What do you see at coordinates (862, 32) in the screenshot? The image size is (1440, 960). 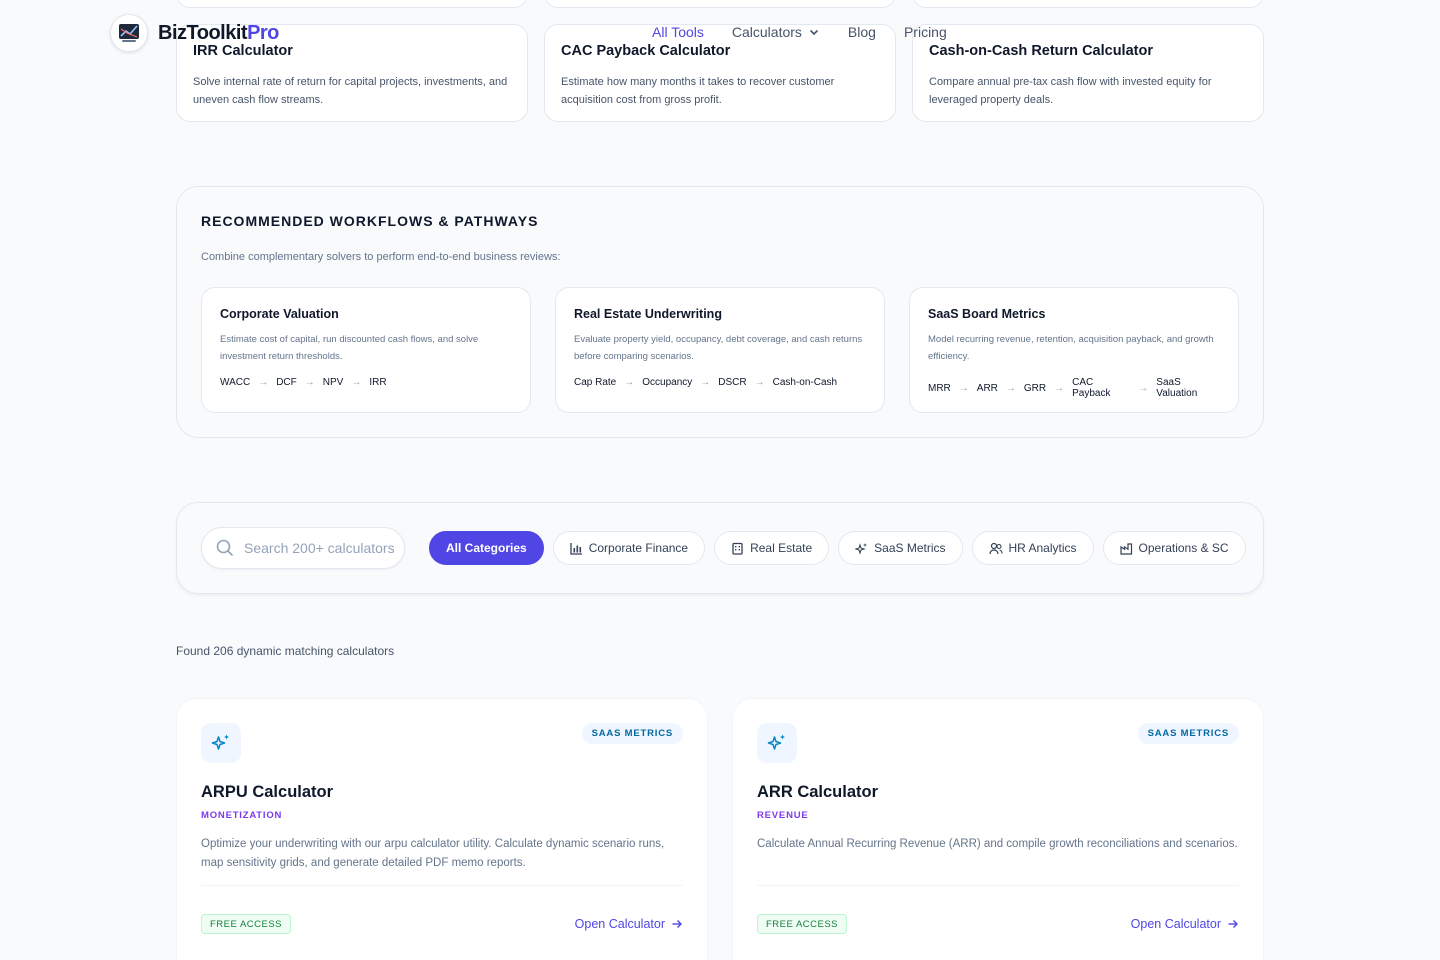 I see `nav-blog: Blog` at bounding box center [862, 32].